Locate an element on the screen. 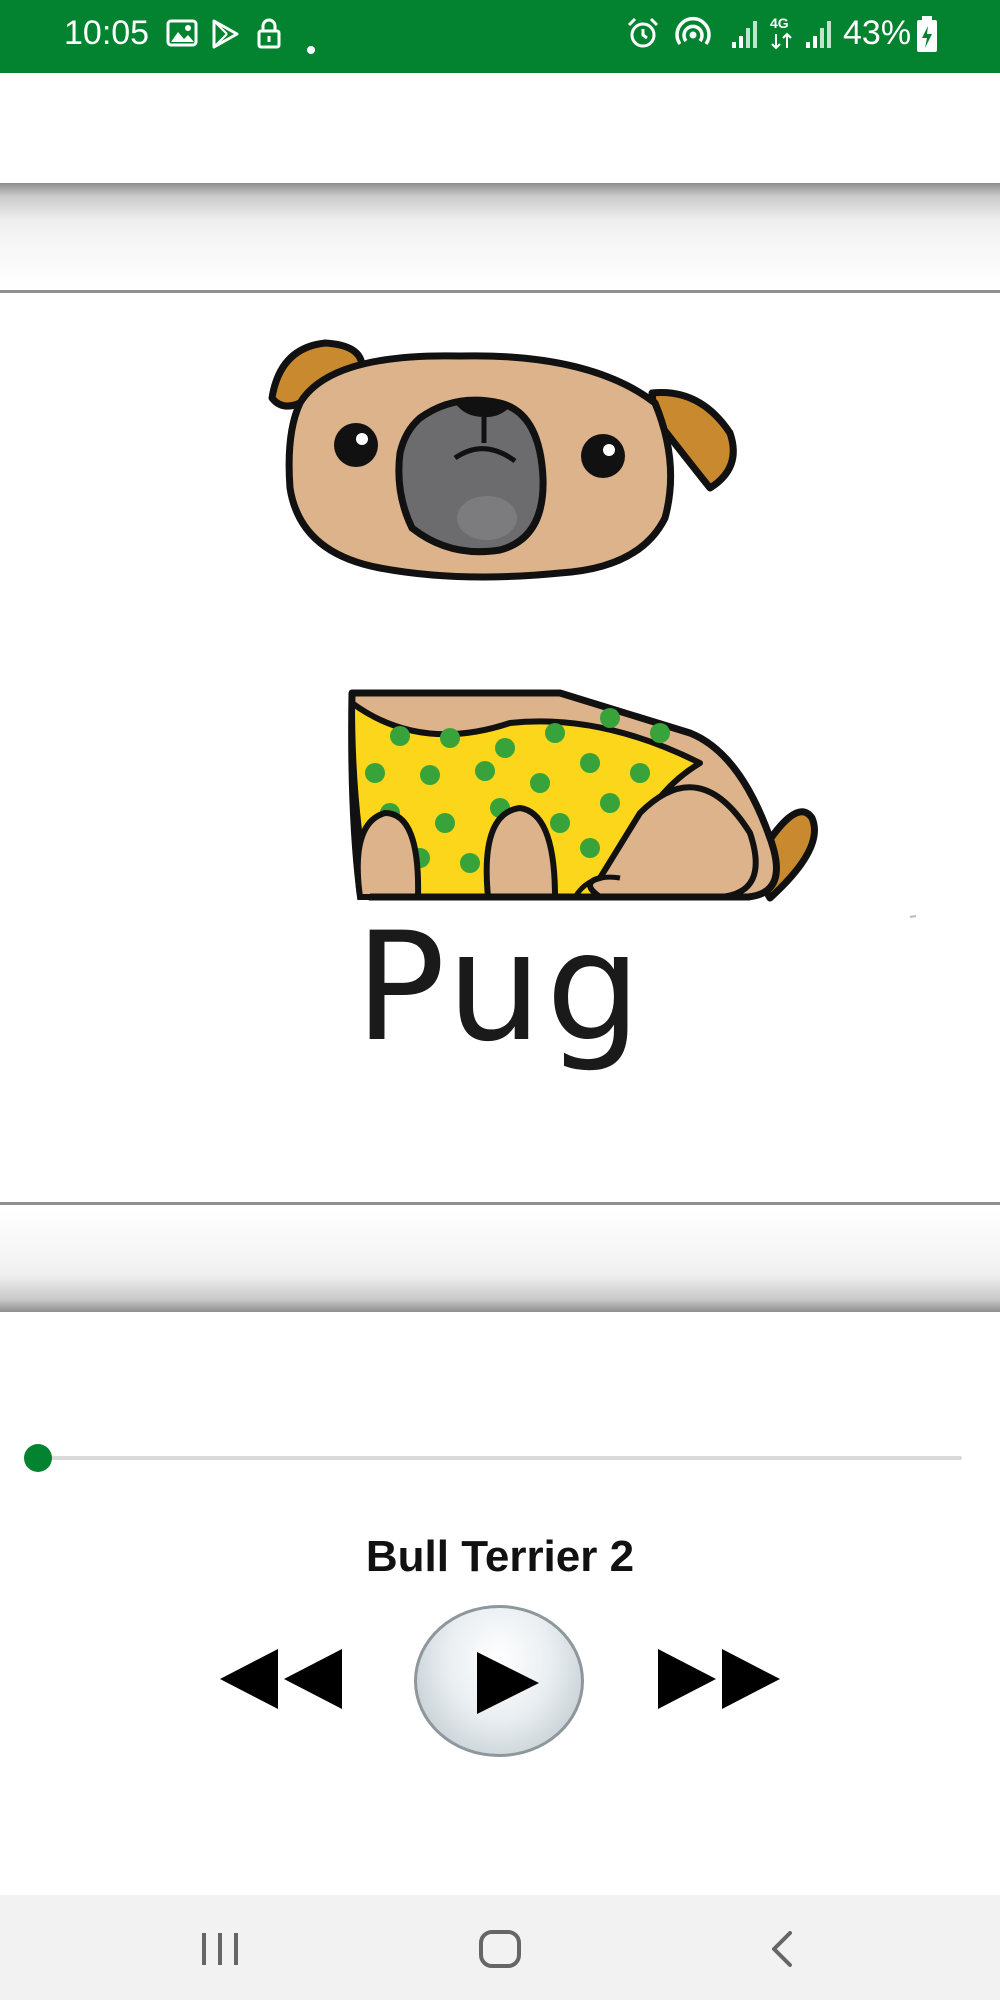  battery-charging-icon is located at coordinates (927, 34).